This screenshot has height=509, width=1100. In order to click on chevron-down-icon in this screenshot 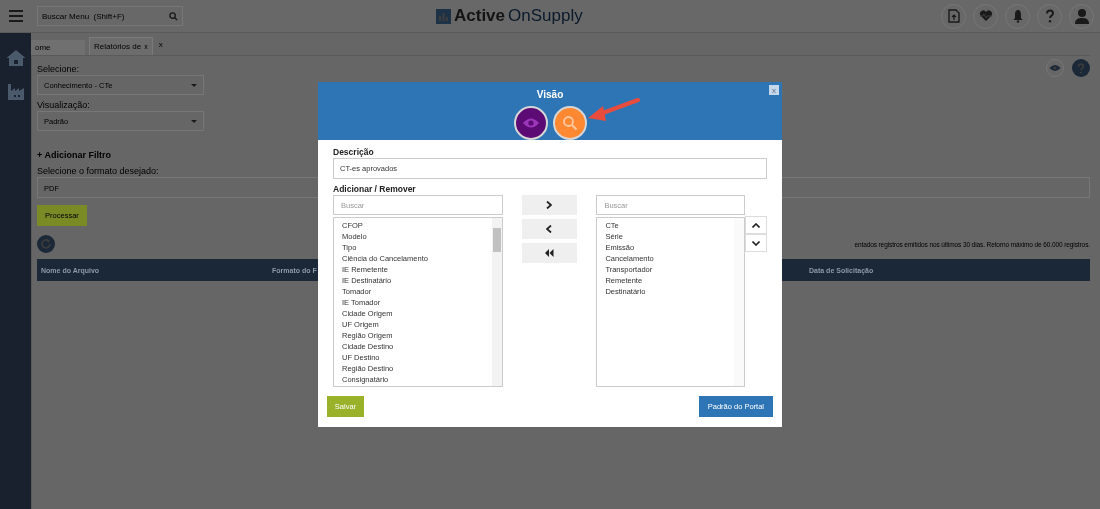, I will do `click(756, 243)`.